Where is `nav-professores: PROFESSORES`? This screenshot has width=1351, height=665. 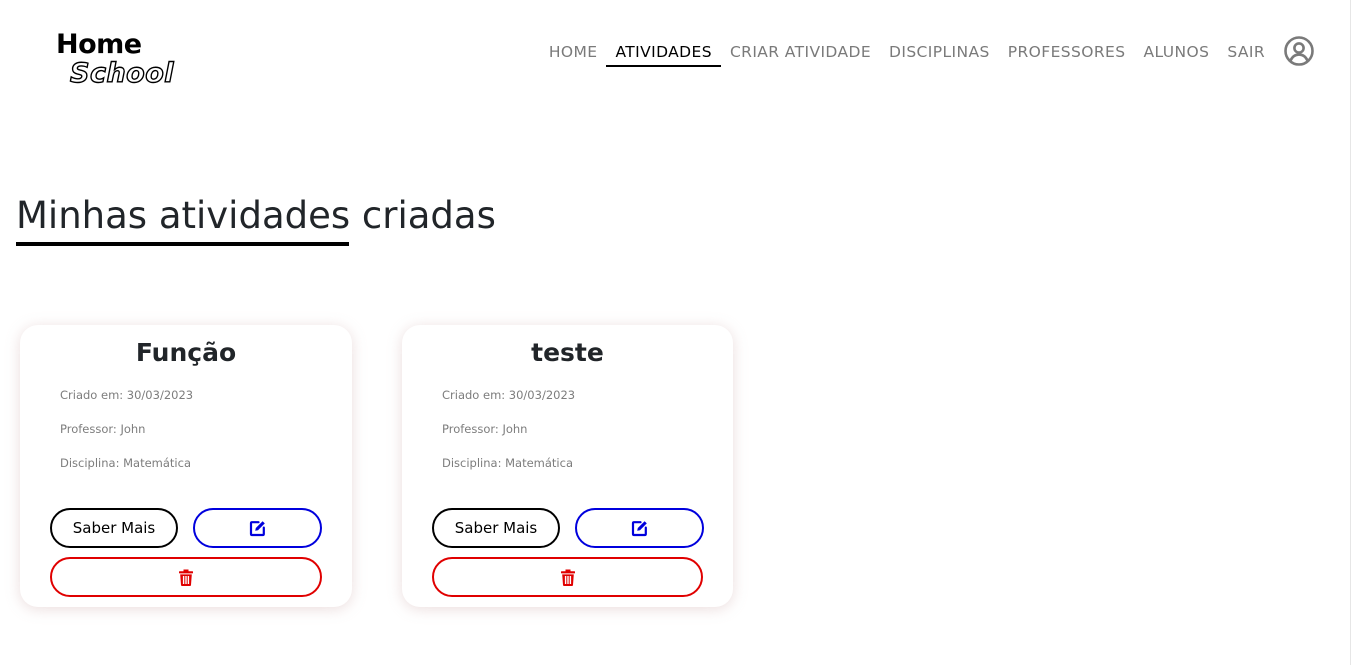 nav-professores: PROFESSORES is located at coordinates (1067, 53).